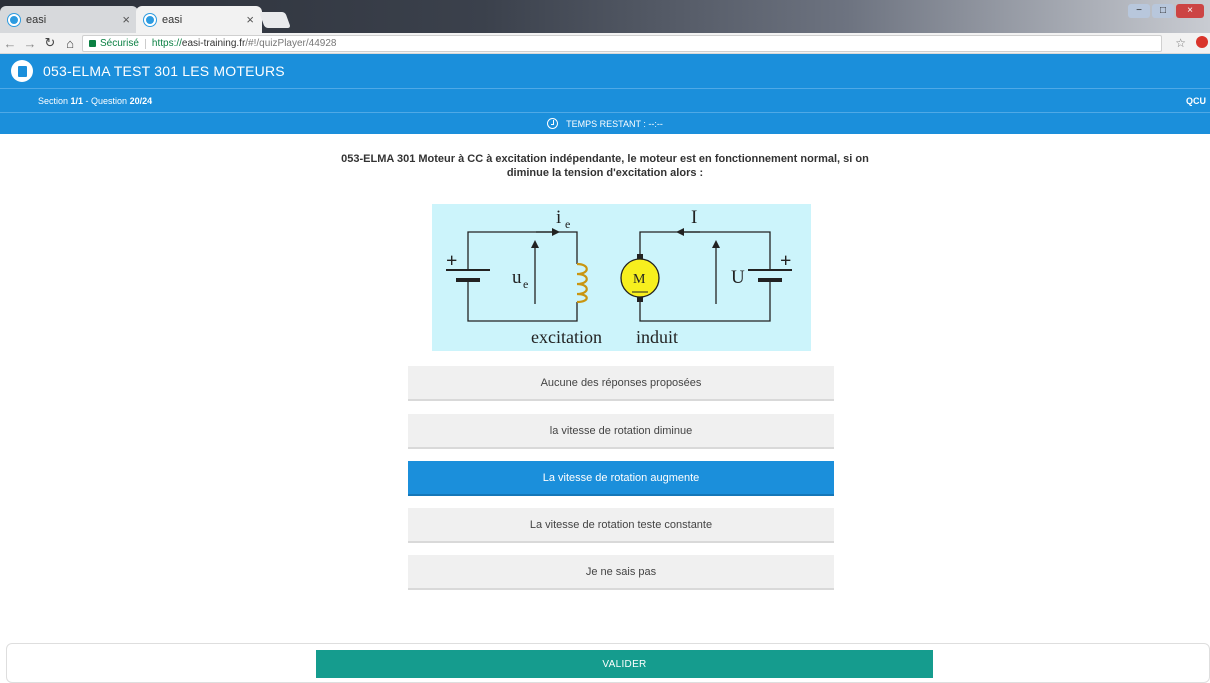  What do you see at coordinates (525, 284) in the screenshot?
I see `voltage-ue-subscript: e` at bounding box center [525, 284].